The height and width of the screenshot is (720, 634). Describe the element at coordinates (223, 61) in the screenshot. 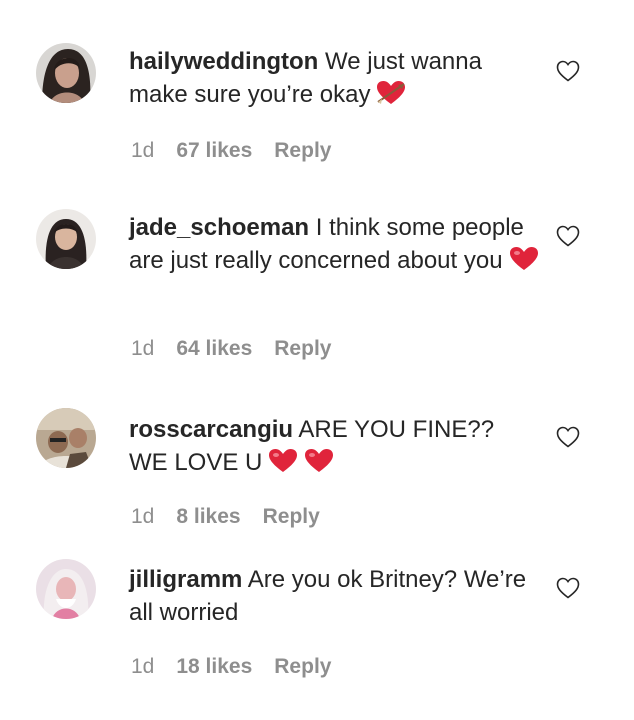

I see `username: hailyweddington` at that location.